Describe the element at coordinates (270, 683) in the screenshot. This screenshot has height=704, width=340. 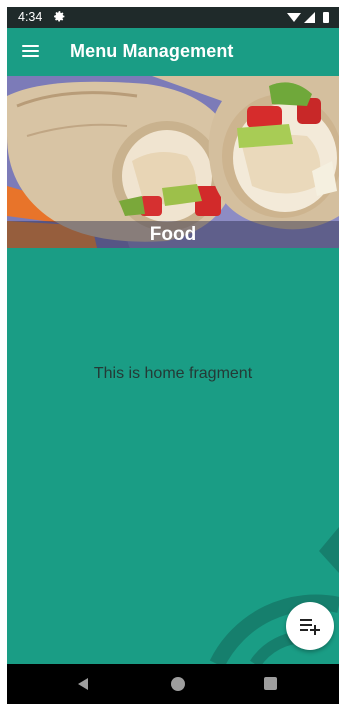
I see `recents-icon` at that location.